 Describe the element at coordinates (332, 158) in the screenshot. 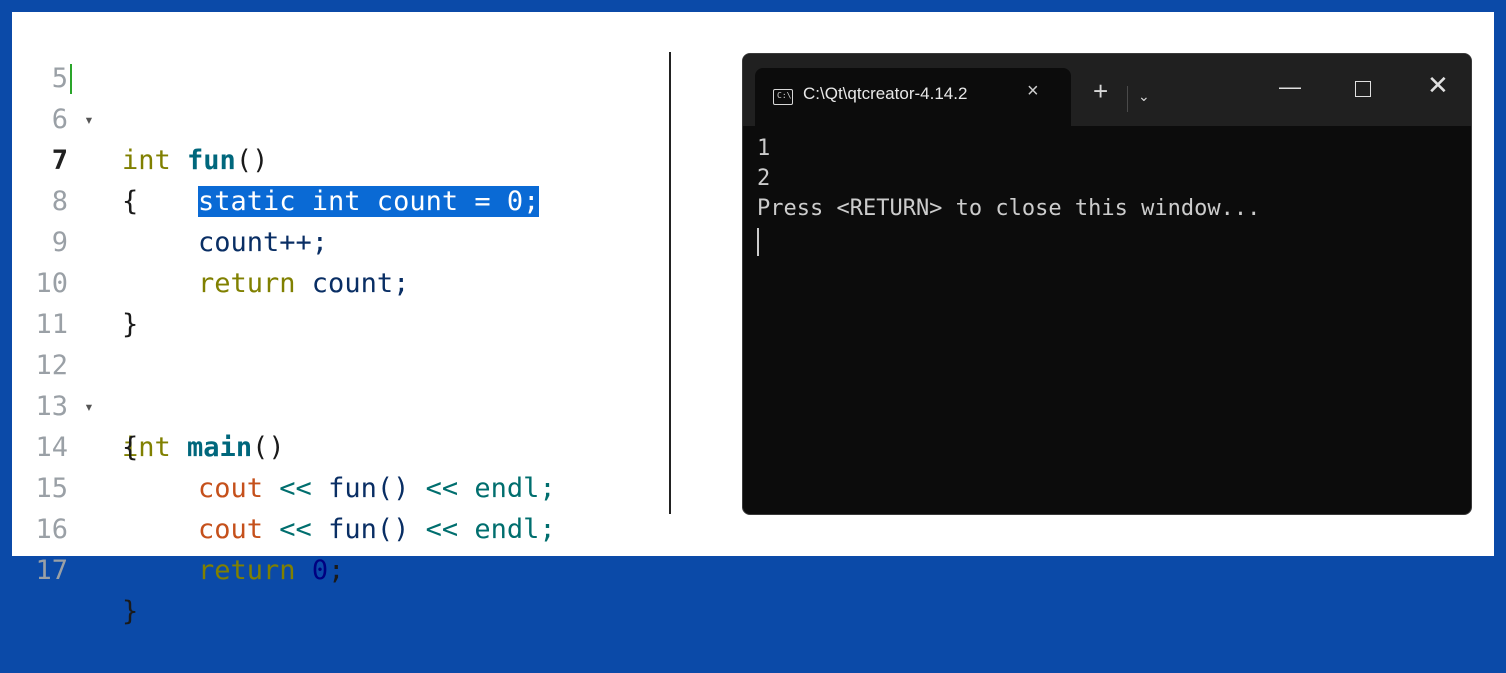

I see `code-line-current: 7 static int count = 0;` at that location.